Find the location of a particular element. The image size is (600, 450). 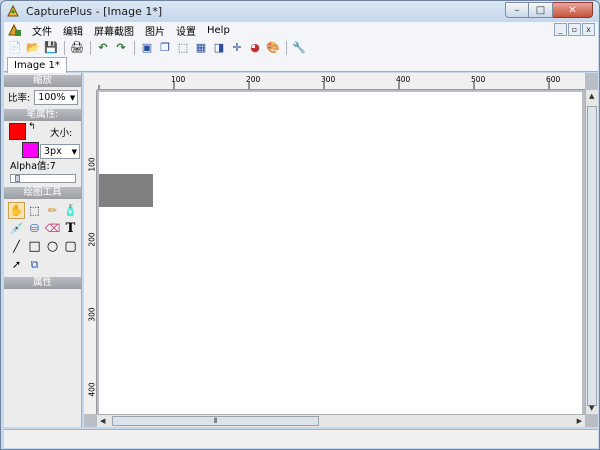

eraser-icon: ⌫ is located at coordinates (52, 228).